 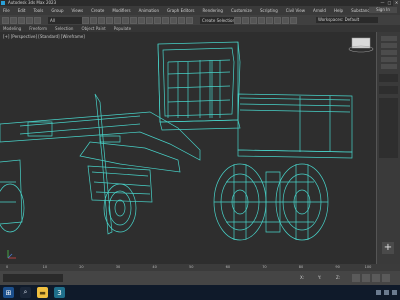 What do you see at coordinates (277, 20) in the screenshot?
I see `render-setup-icon` at bounding box center [277, 20].